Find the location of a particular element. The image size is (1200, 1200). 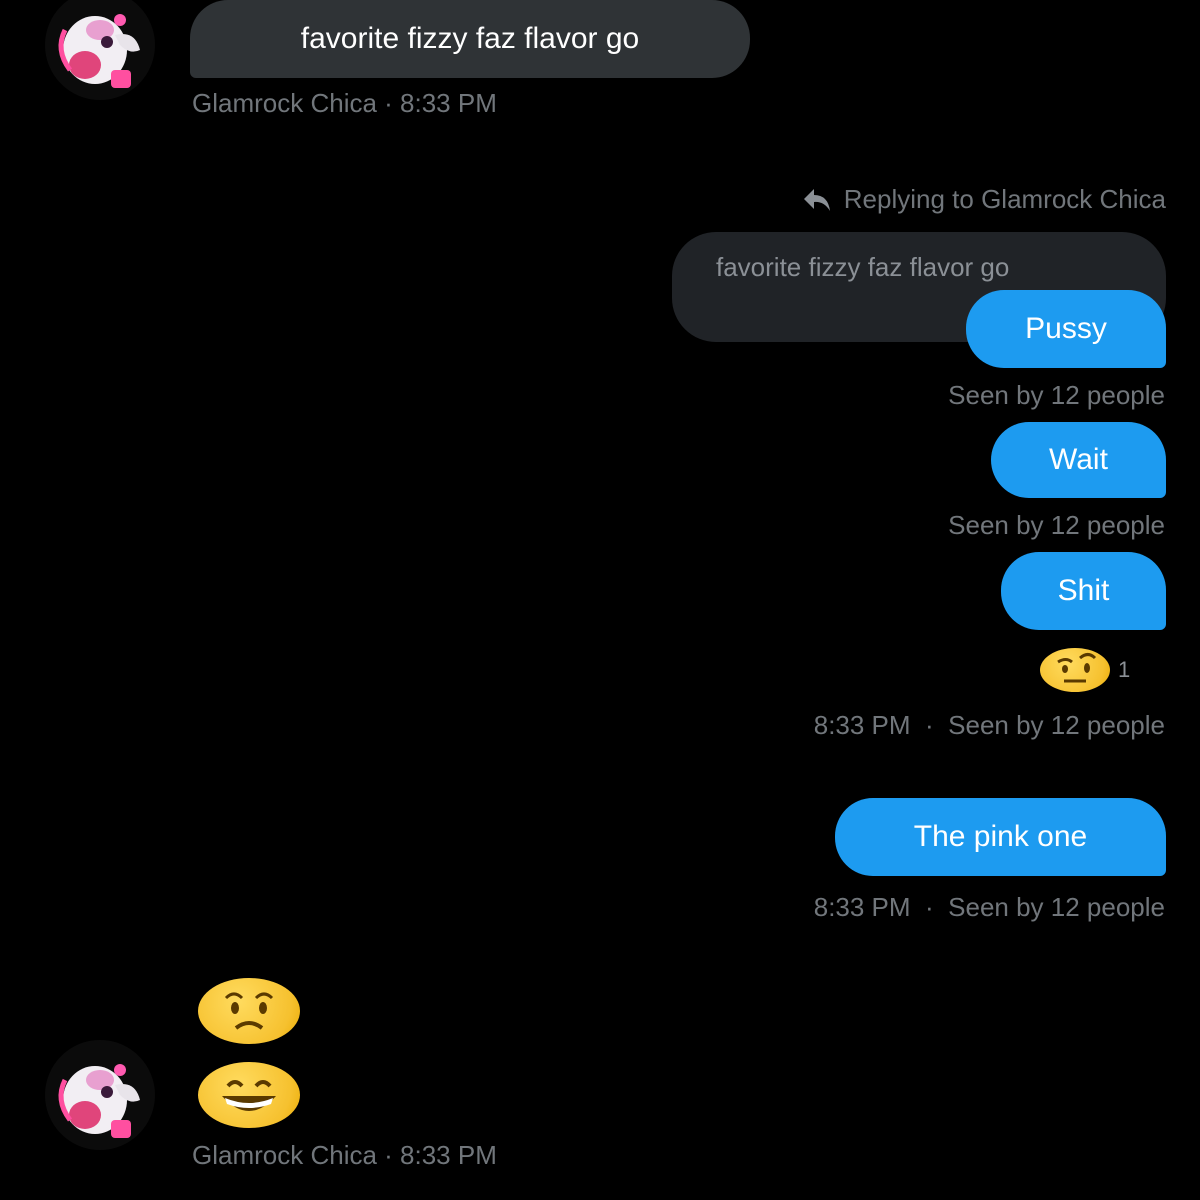

message-text: Pussy is located at coordinates (1066, 328).